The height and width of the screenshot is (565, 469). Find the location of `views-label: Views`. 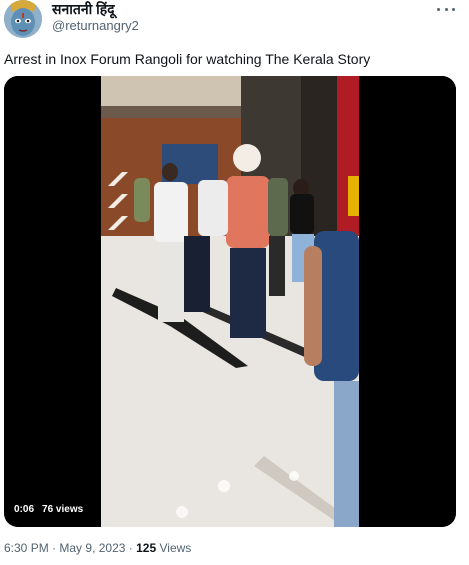

views-label: Views is located at coordinates (175, 548).